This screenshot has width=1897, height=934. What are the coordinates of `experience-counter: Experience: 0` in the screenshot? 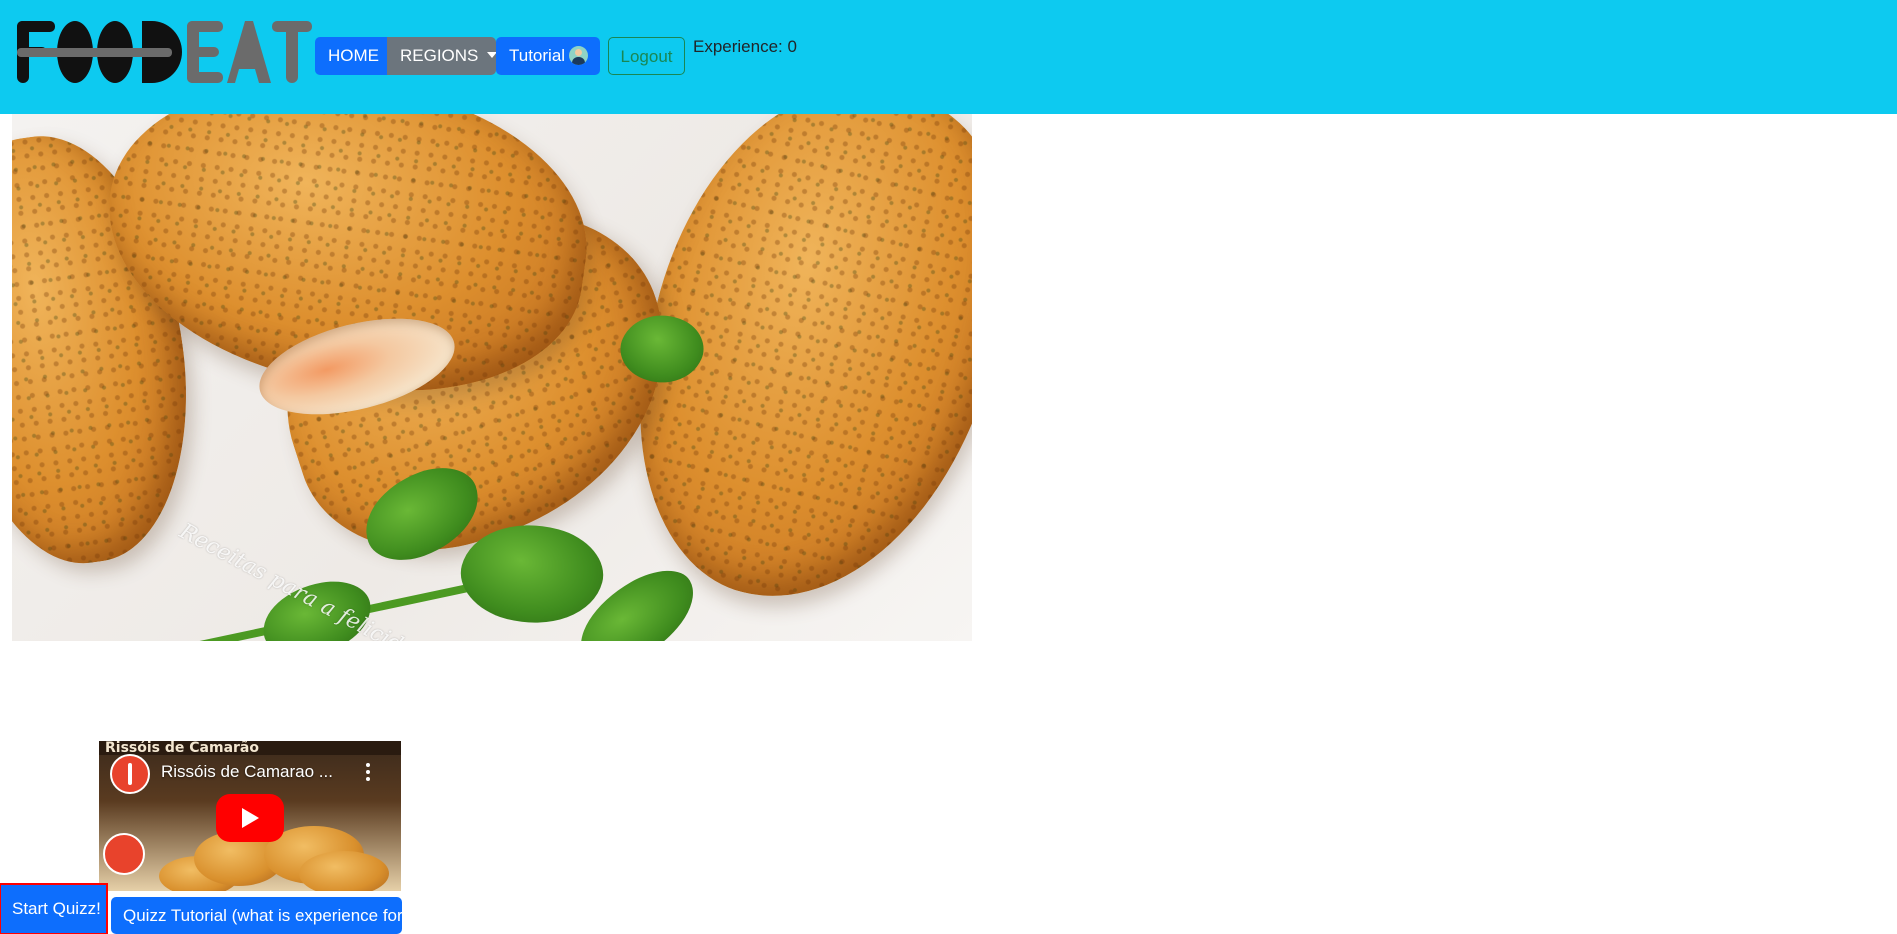 It's located at (745, 46).